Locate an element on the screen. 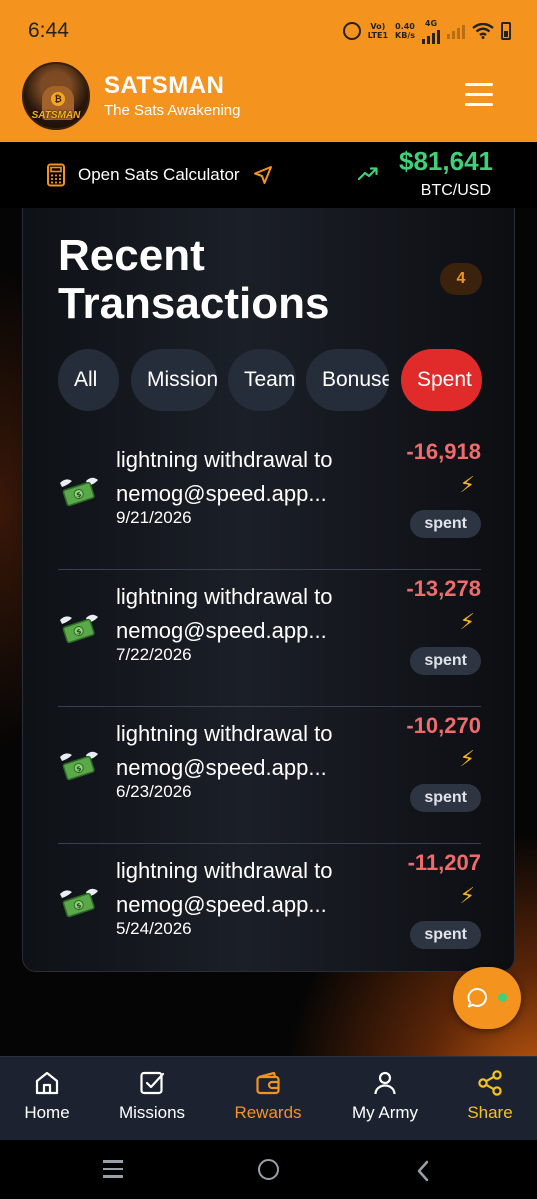 Image resolution: width=537 pixels, height=1199 pixels. transaction-date: 7/22/2026 is located at coordinates (154, 654).